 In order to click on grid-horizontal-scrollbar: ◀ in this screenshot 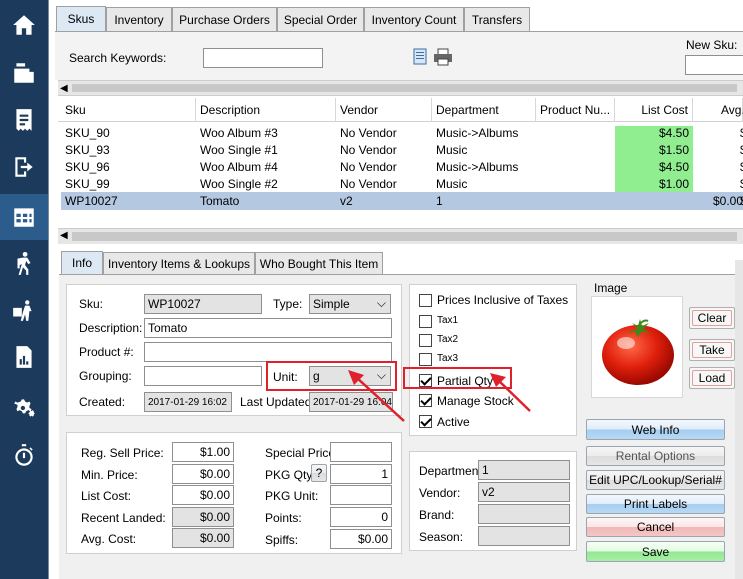, I will do `click(400, 236)`.